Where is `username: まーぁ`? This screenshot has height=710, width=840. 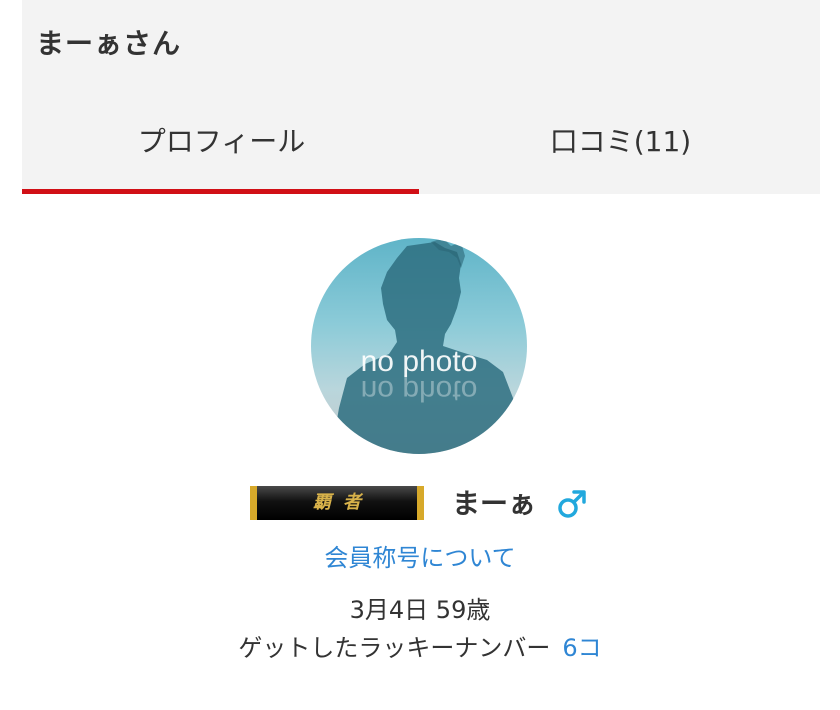
username: まーぁ is located at coordinates (494, 503).